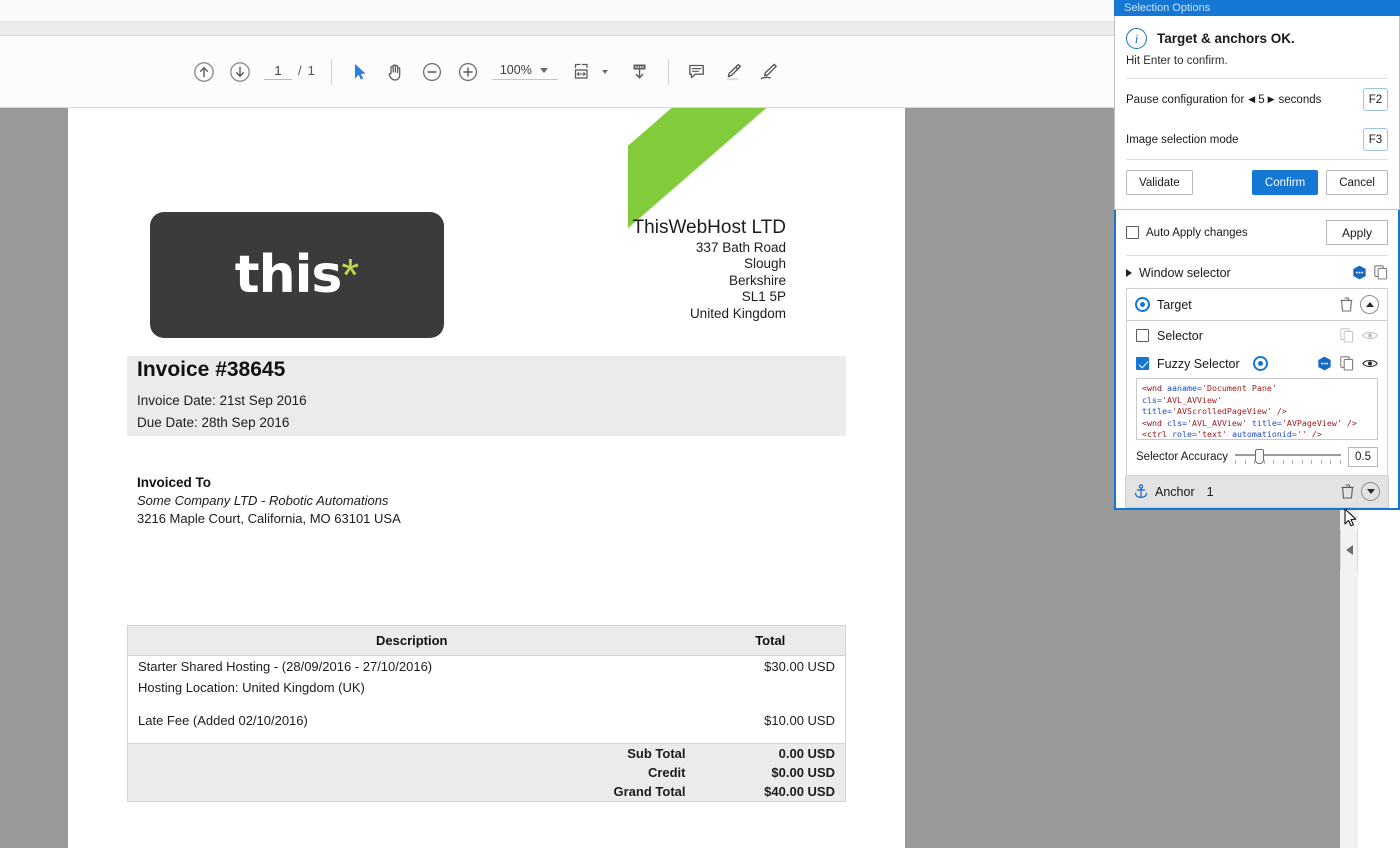  I want to click on chevron-left-icon, so click(1349, 550).